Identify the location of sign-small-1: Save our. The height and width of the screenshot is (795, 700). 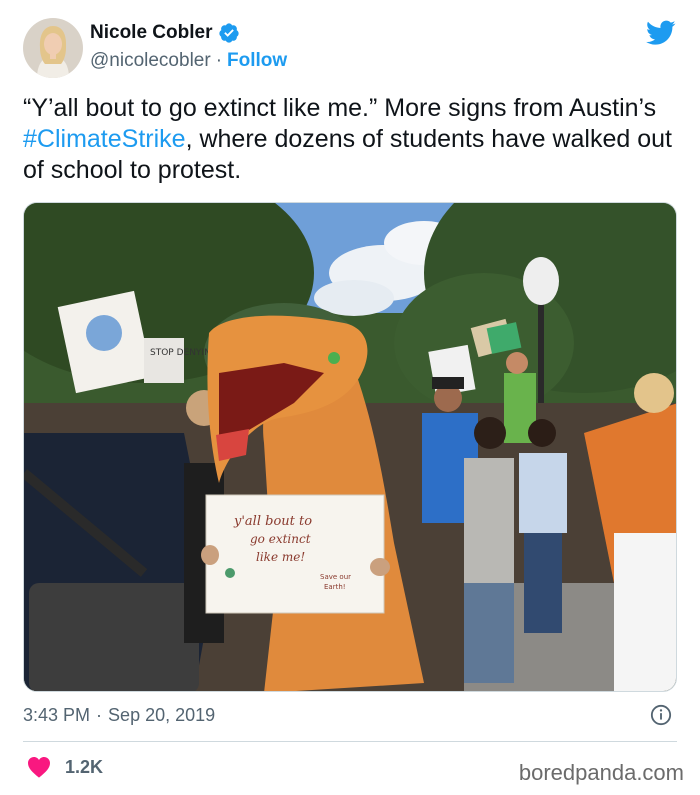
(335, 577).